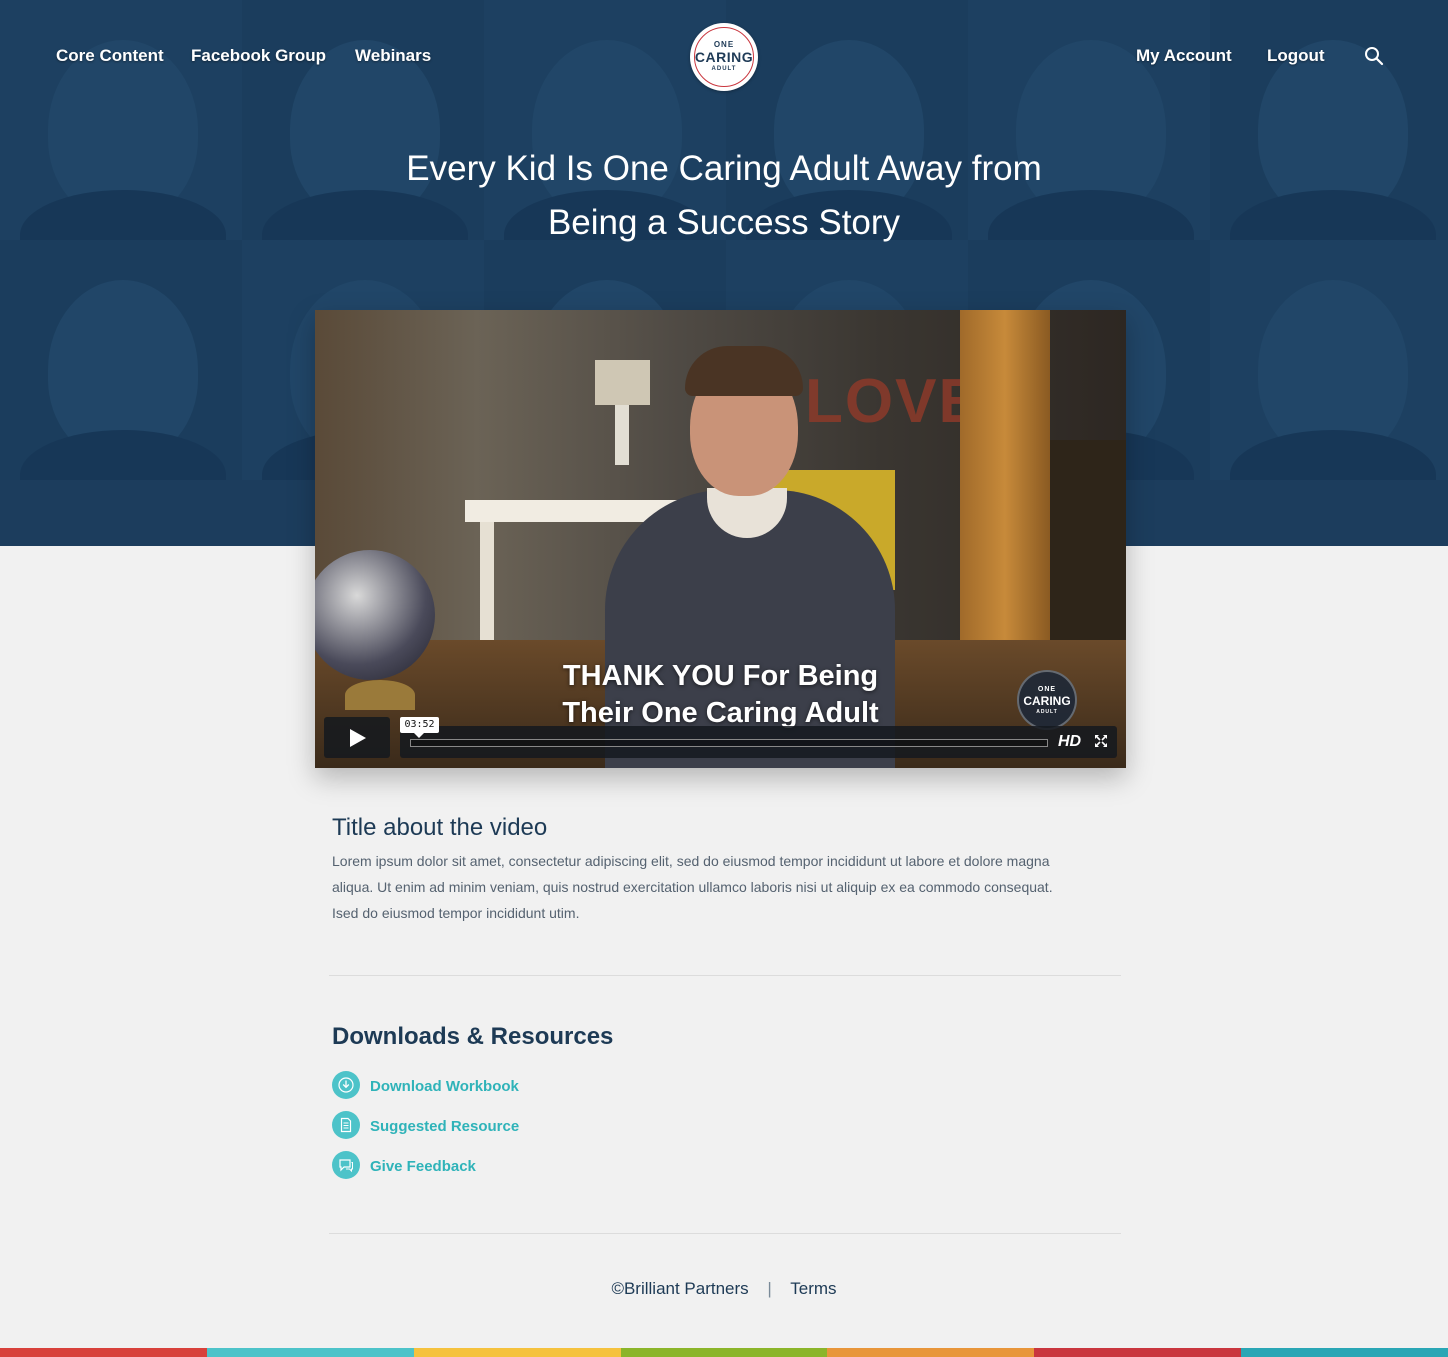 This screenshot has width=1448, height=1357. Describe the element at coordinates (813, 1288) in the screenshot. I see `footer-terms-link: Terms` at that location.